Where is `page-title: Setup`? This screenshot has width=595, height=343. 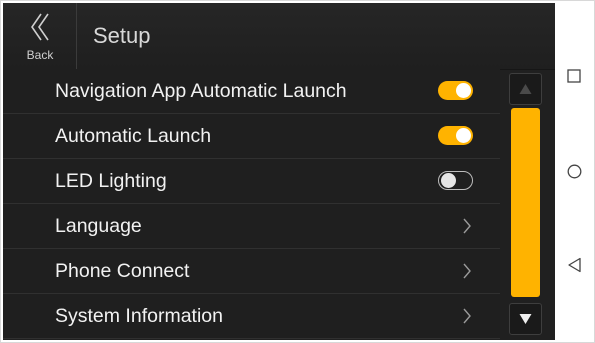 page-title: Setup is located at coordinates (122, 35).